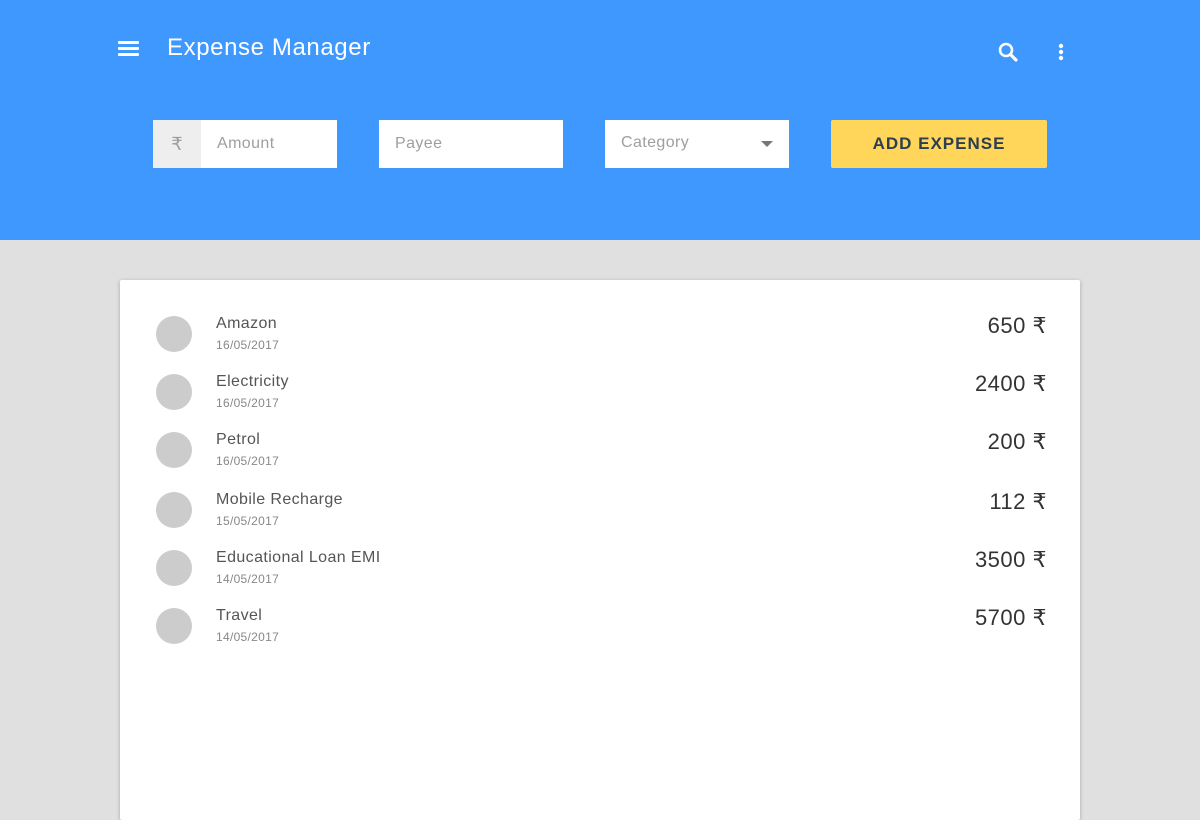  What do you see at coordinates (600, 608) in the screenshot?
I see `expense-item: Travel 14/05/2017 5700 ₹` at bounding box center [600, 608].